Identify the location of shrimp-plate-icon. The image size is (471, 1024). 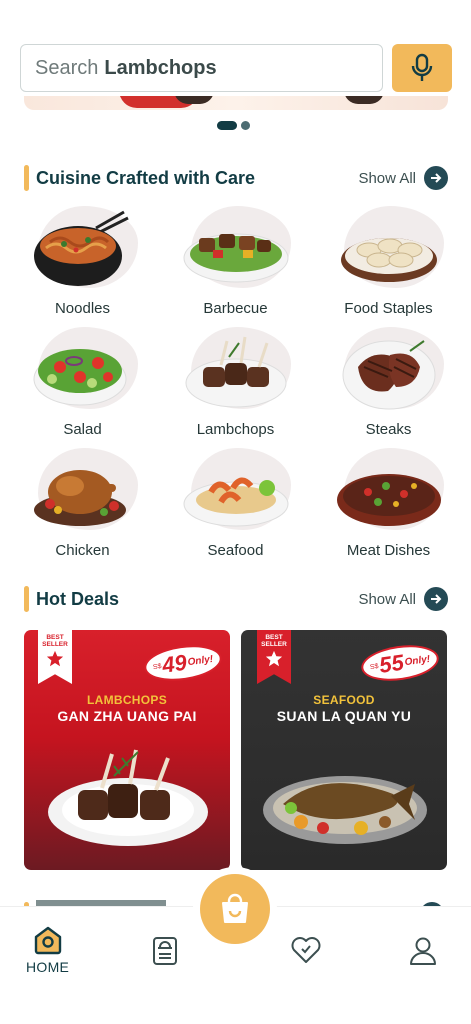
(236, 493).